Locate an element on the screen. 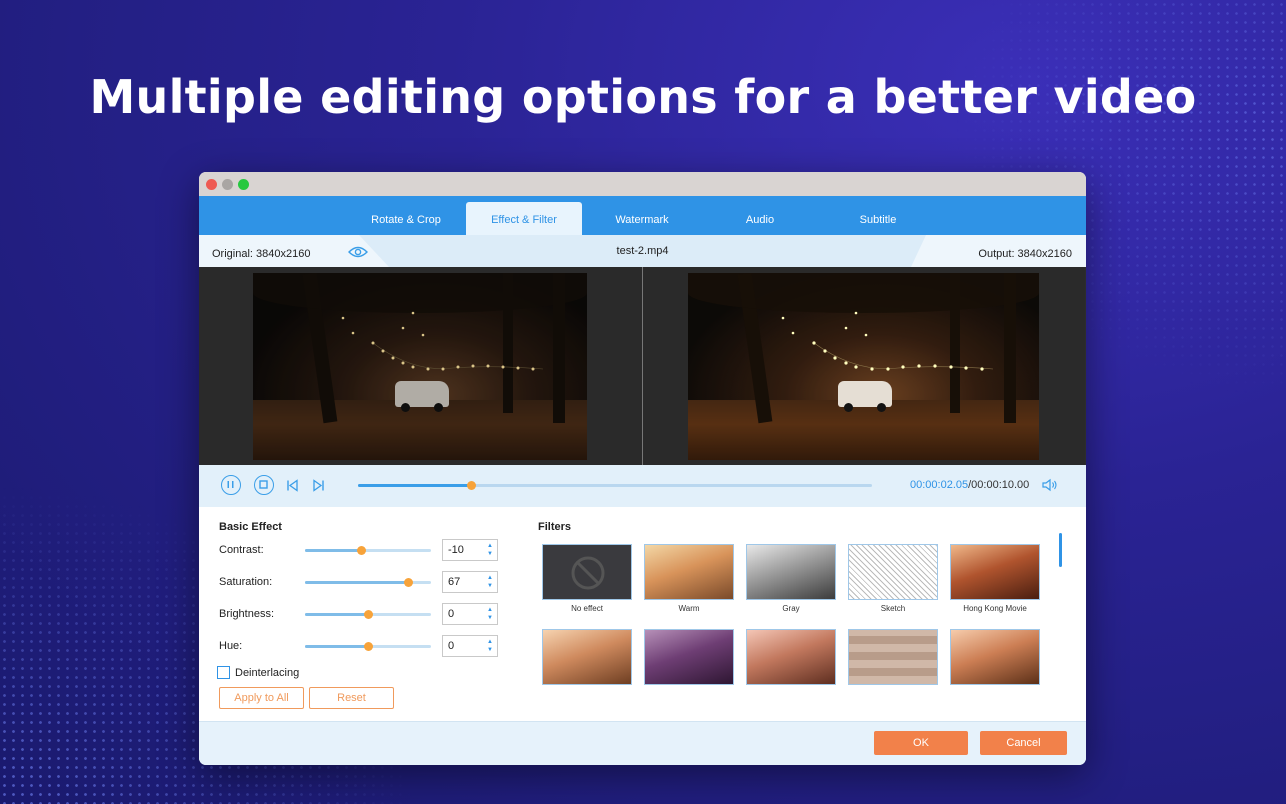  previous-frame-icon is located at coordinates (292, 485).